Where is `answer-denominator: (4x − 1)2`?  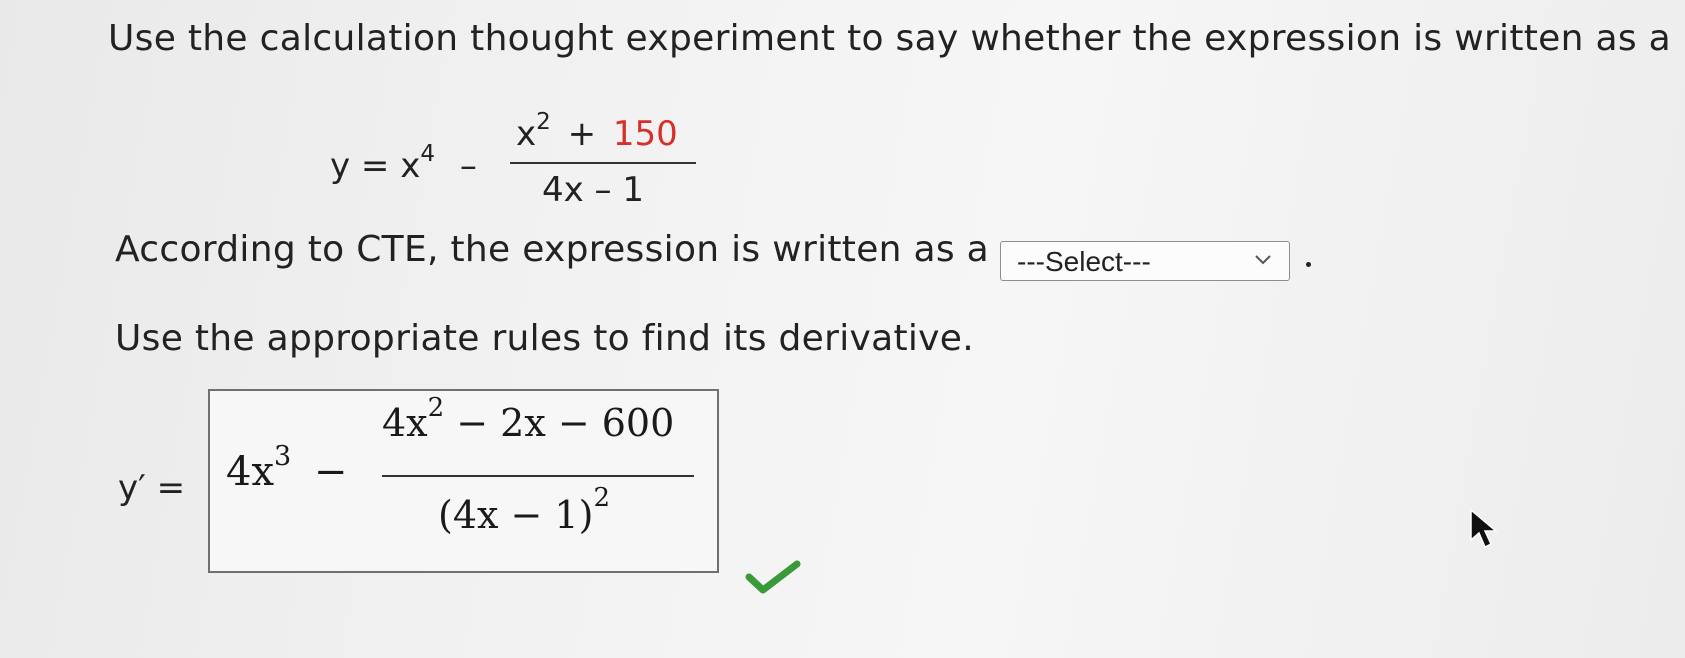 answer-denominator: (4x − 1)2 is located at coordinates (524, 510).